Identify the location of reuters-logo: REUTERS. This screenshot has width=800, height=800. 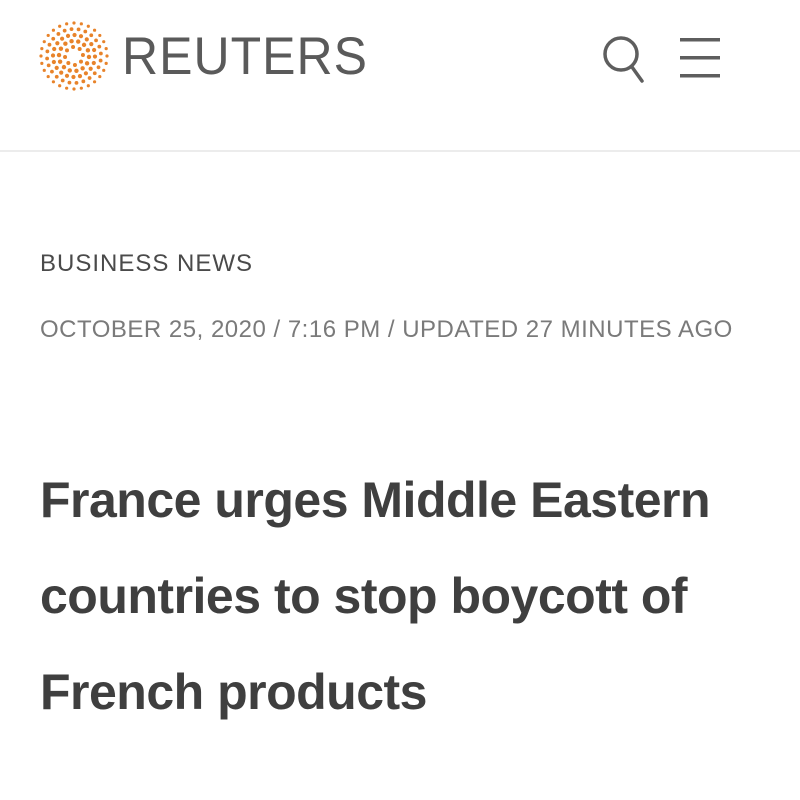
(203, 56).